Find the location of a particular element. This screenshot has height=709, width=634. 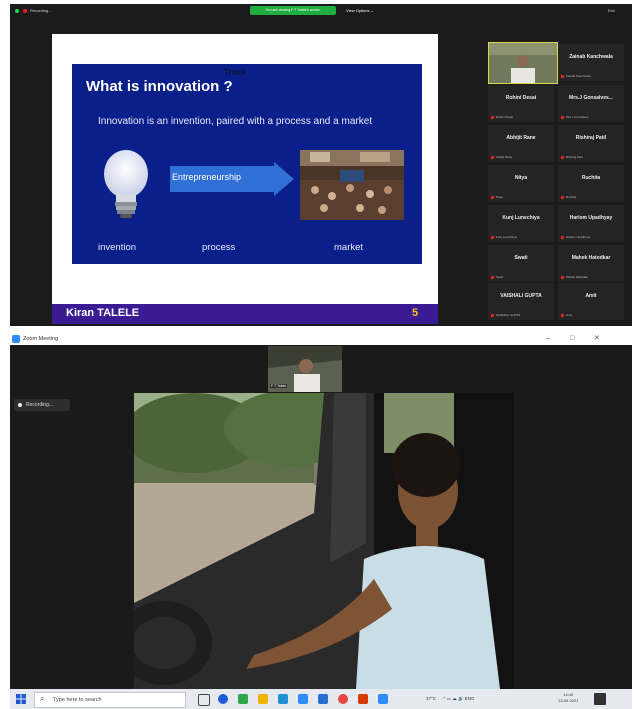

powerpoint-icon is located at coordinates (363, 699).